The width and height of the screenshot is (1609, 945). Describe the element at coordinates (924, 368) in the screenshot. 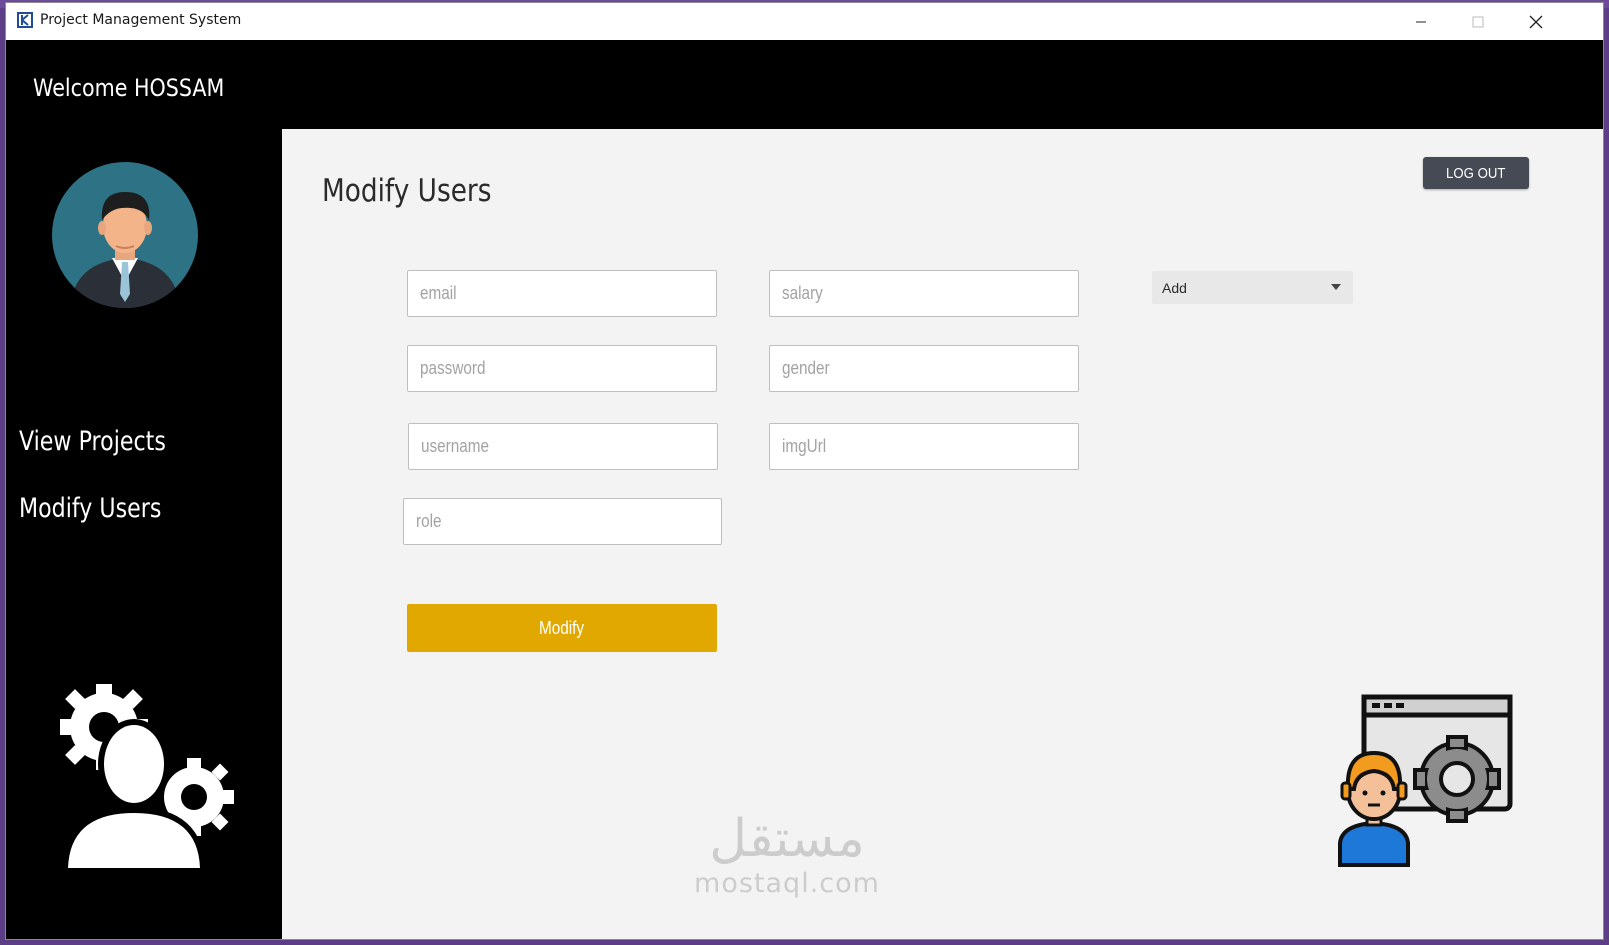

I see `gender-field: gender` at that location.